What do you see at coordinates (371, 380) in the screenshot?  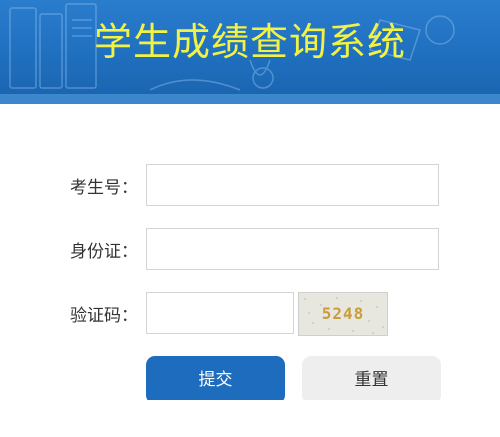 I see `reset-button: 重置` at bounding box center [371, 380].